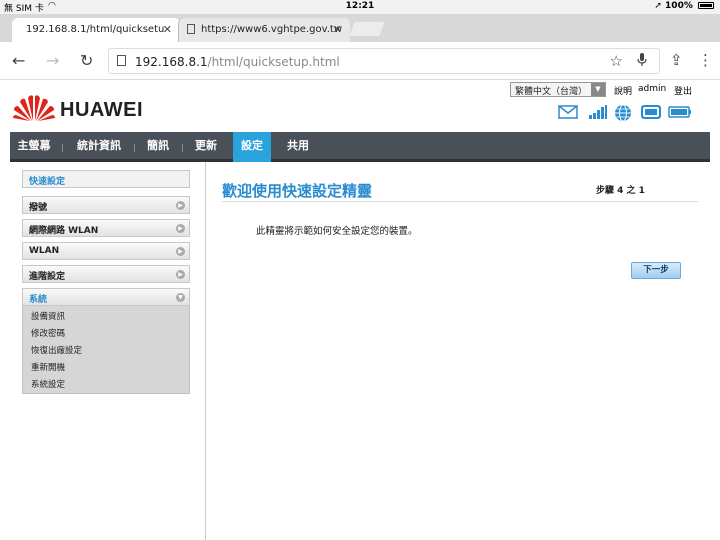 The height and width of the screenshot is (540, 720). What do you see at coordinates (651, 114) in the screenshot?
I see `network-type-icon` at bounding box center [651, 114].